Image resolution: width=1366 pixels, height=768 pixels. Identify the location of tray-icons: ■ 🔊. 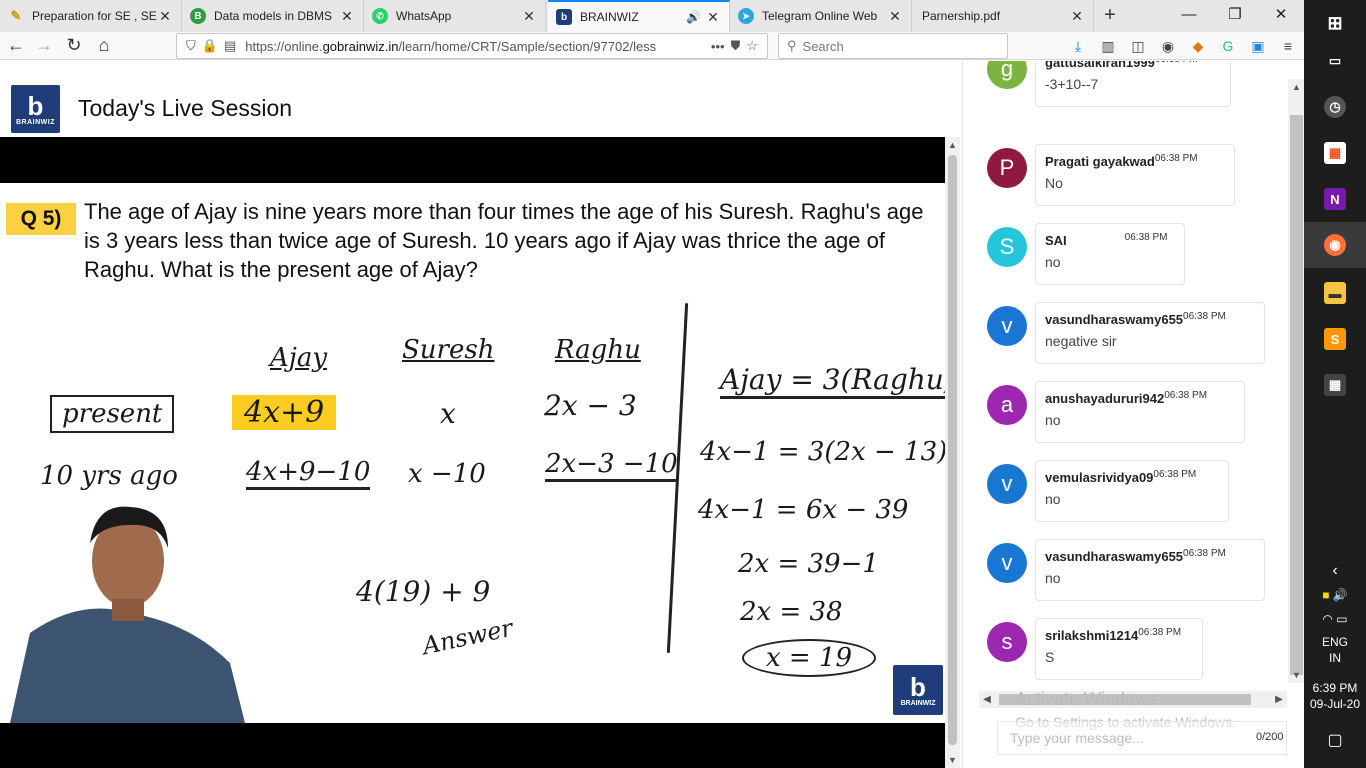
(1335, 595).